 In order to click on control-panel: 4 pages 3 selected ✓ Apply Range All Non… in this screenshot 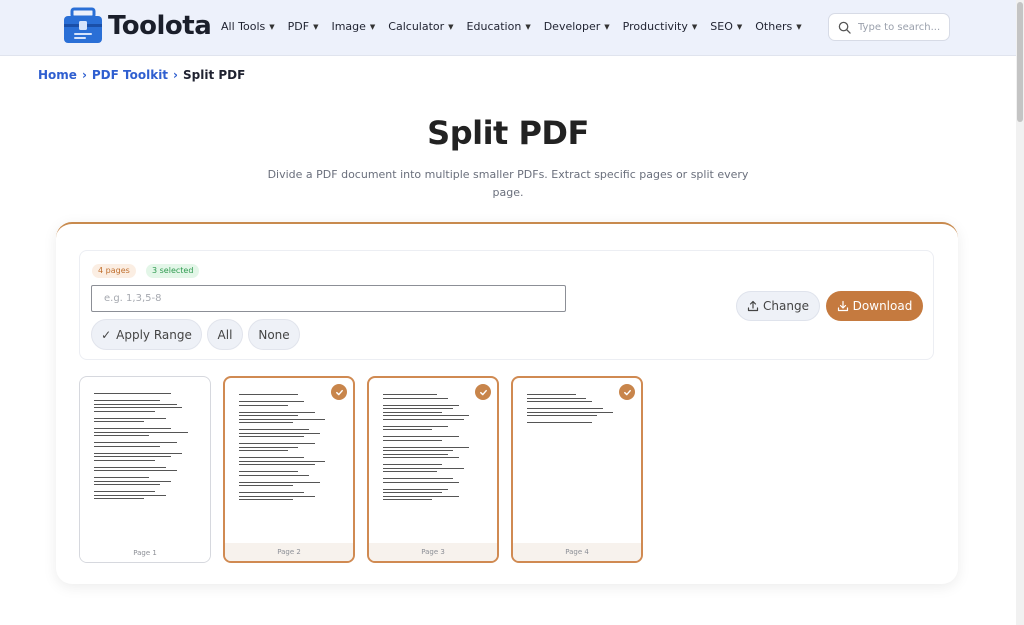, I will do `click(506, 305)`.